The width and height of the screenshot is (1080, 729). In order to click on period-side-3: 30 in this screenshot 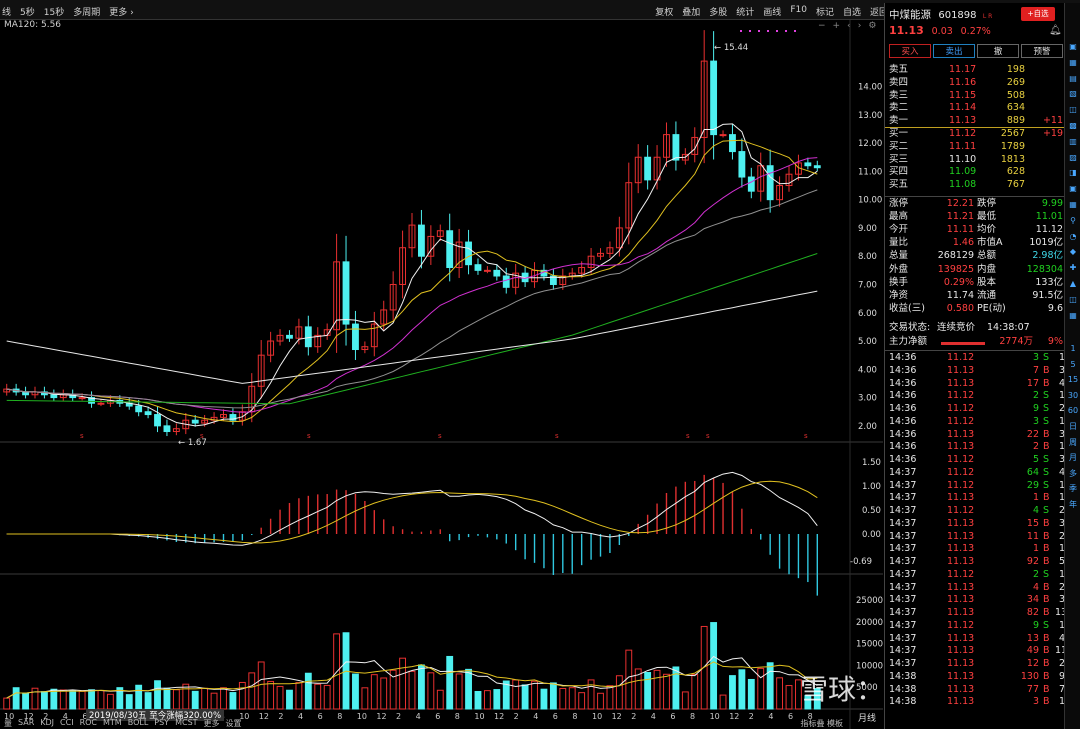, I will do `click(1073, 396)`.